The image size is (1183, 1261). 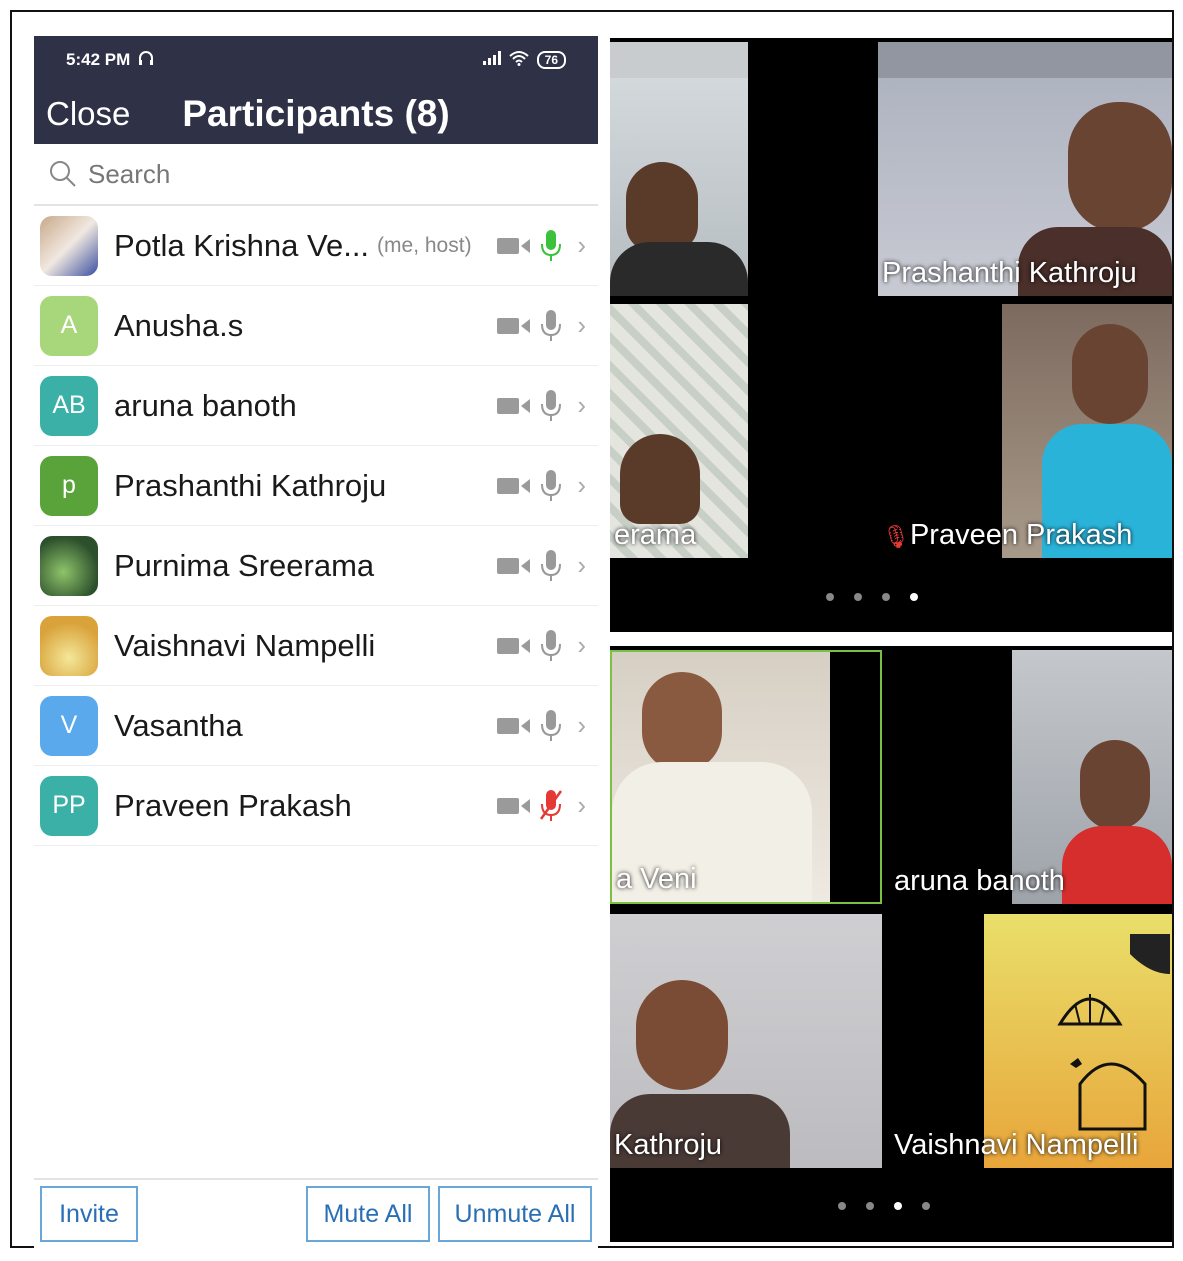 What do you see at coordinates (245, 645) in the screenshot?
I see `participant-name: Vaishnavi Nampelli` at bounding box center [245, 645].